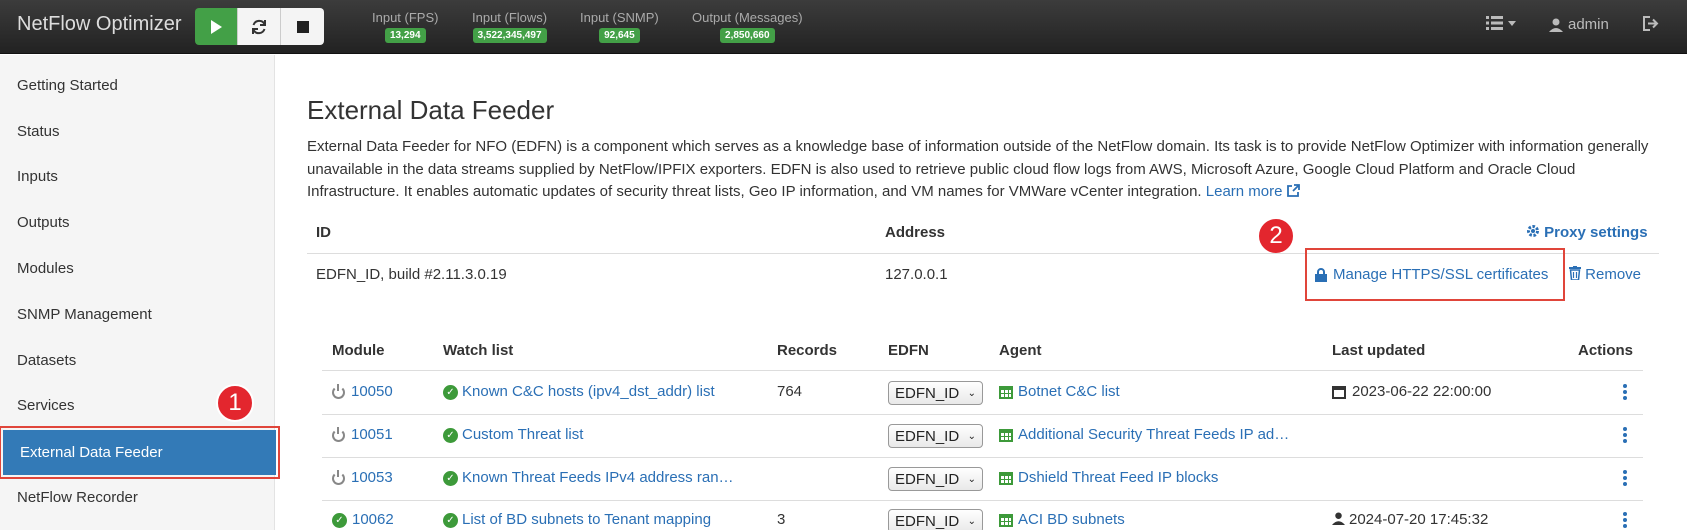 The image size is (1687, 530). What do you see at coordinates (619, 26) in the screenshot?
I see `counter-input-snmp: Input (SNMP) 92,645` at bounding box center [619, 26].